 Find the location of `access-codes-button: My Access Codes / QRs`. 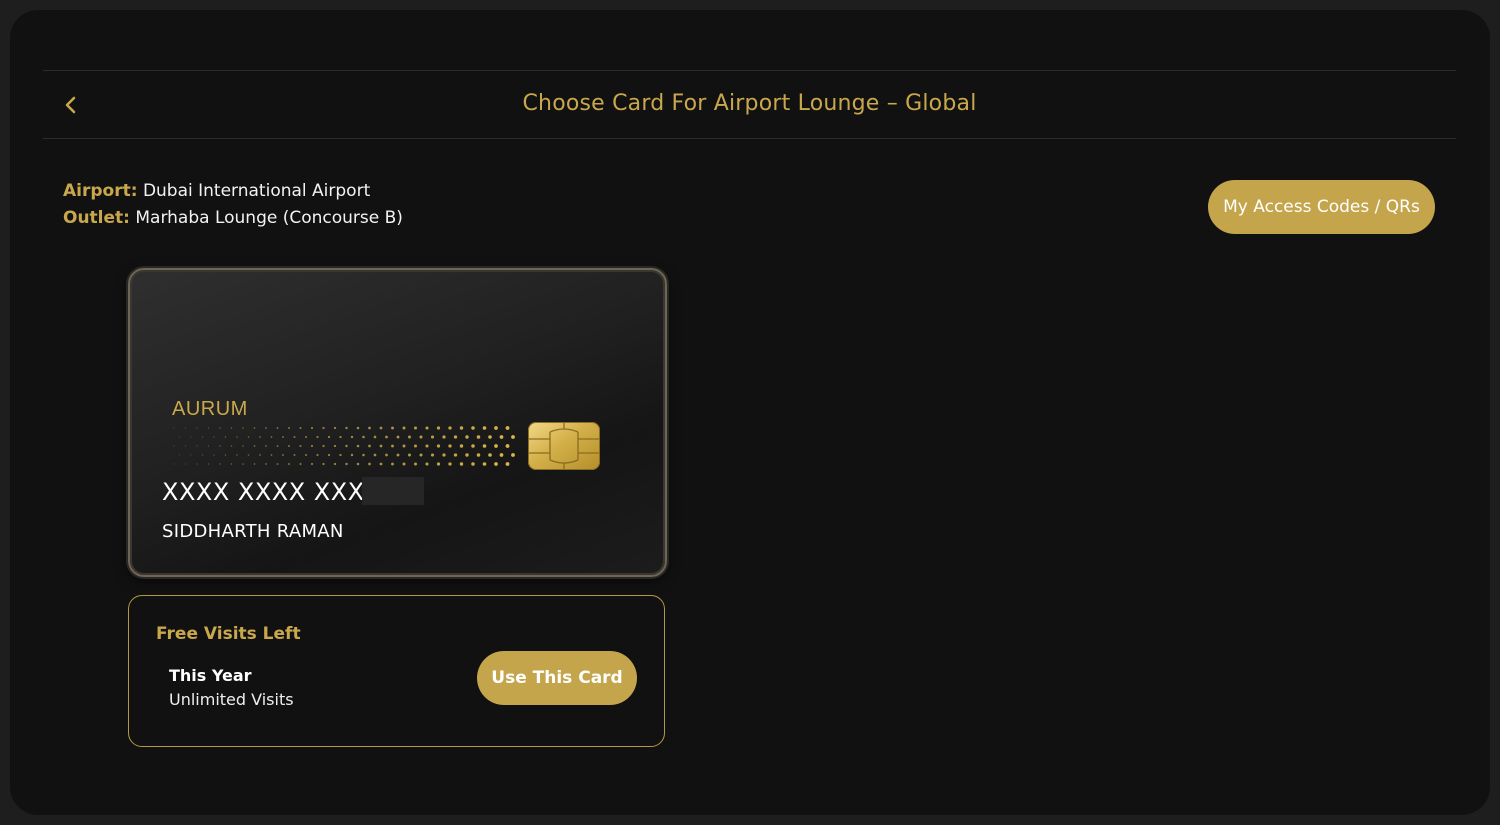

access-codes-button: My Access Codes / QRs is located at coordinates (1321, 207).